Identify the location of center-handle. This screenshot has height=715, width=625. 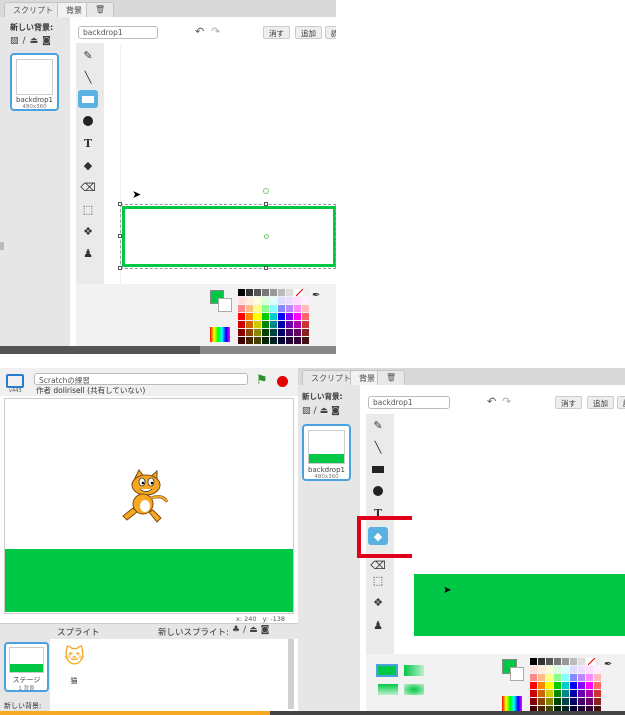
(266, 236).